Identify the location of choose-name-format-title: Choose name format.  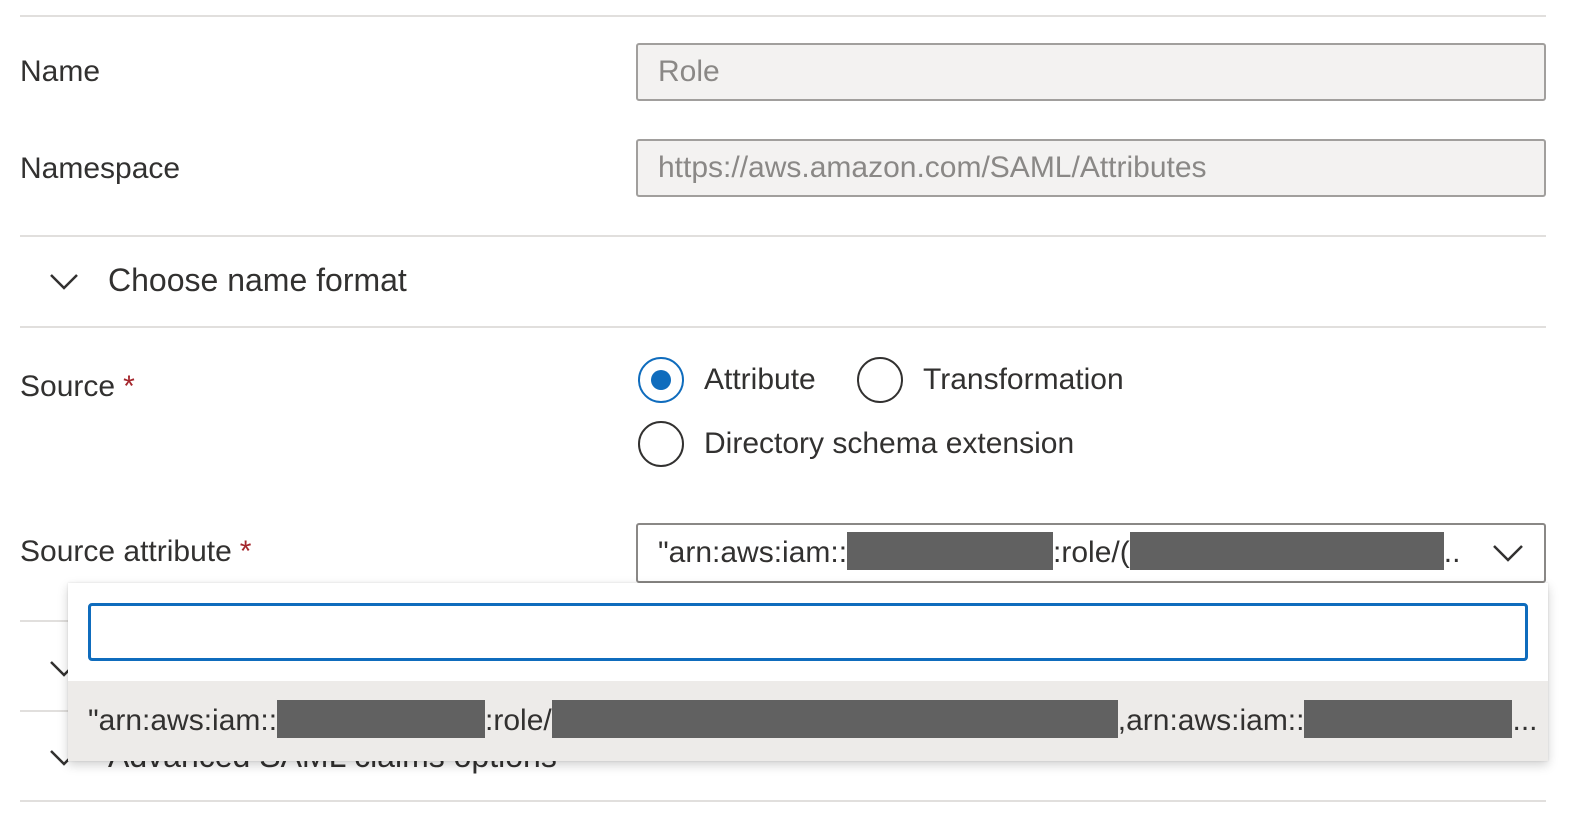
(257, 280).